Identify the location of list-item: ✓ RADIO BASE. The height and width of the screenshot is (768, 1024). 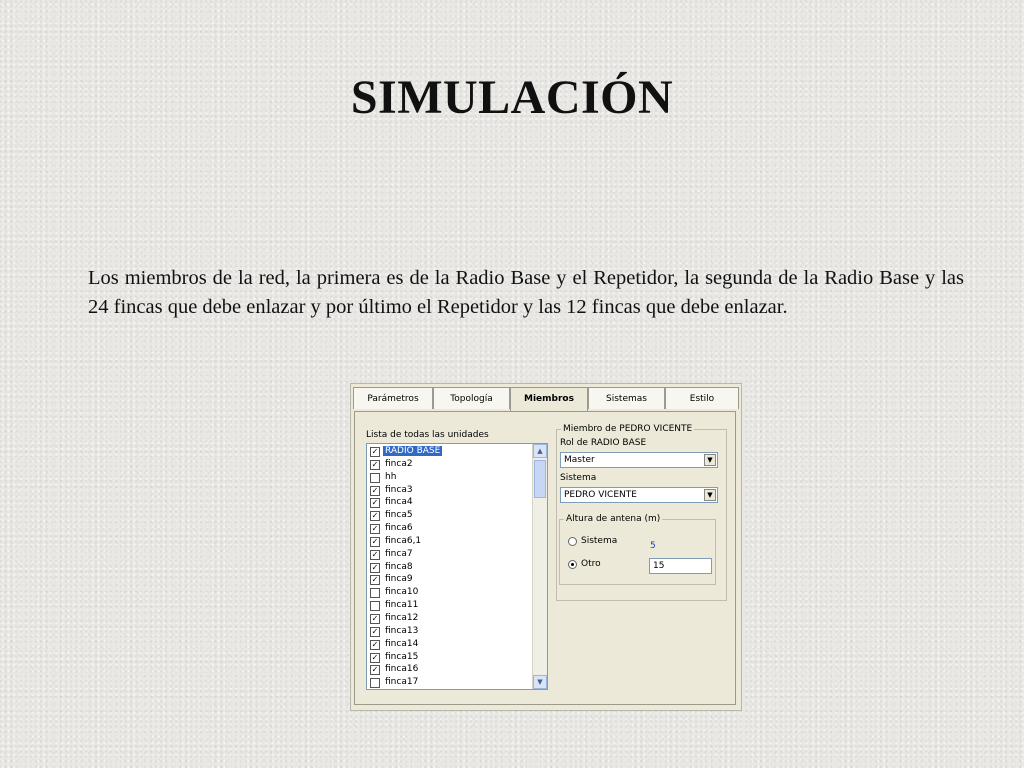
(450, 451).